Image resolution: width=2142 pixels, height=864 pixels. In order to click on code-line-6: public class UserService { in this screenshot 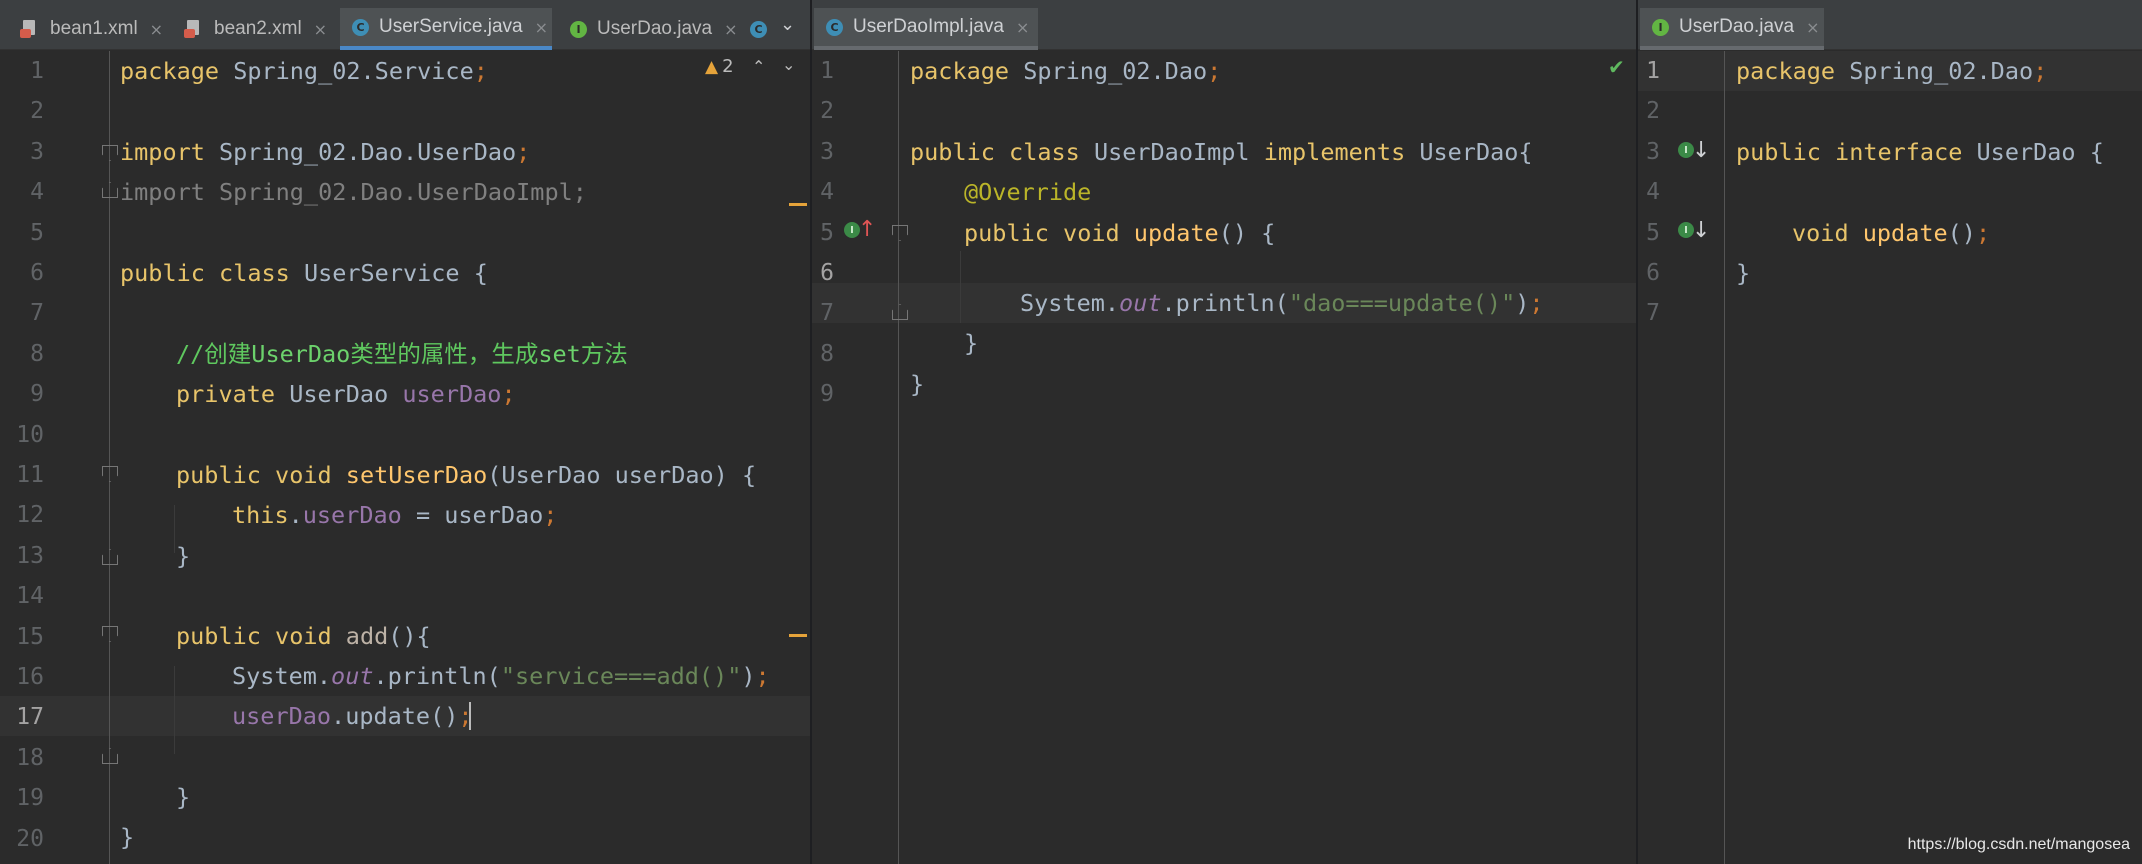, I will do `click(304, 273)`.